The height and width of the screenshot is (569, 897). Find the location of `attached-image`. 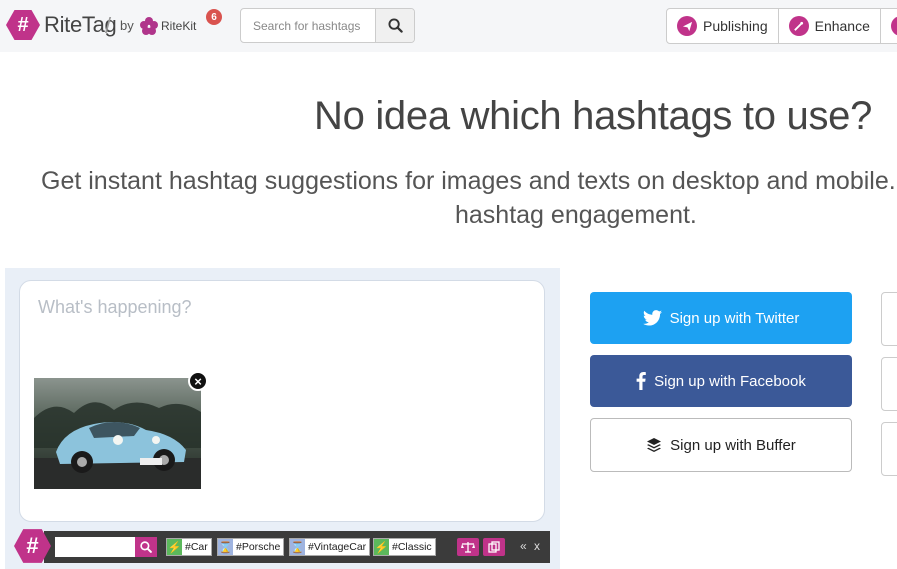

attached-image is located at coordinates (117, 433).